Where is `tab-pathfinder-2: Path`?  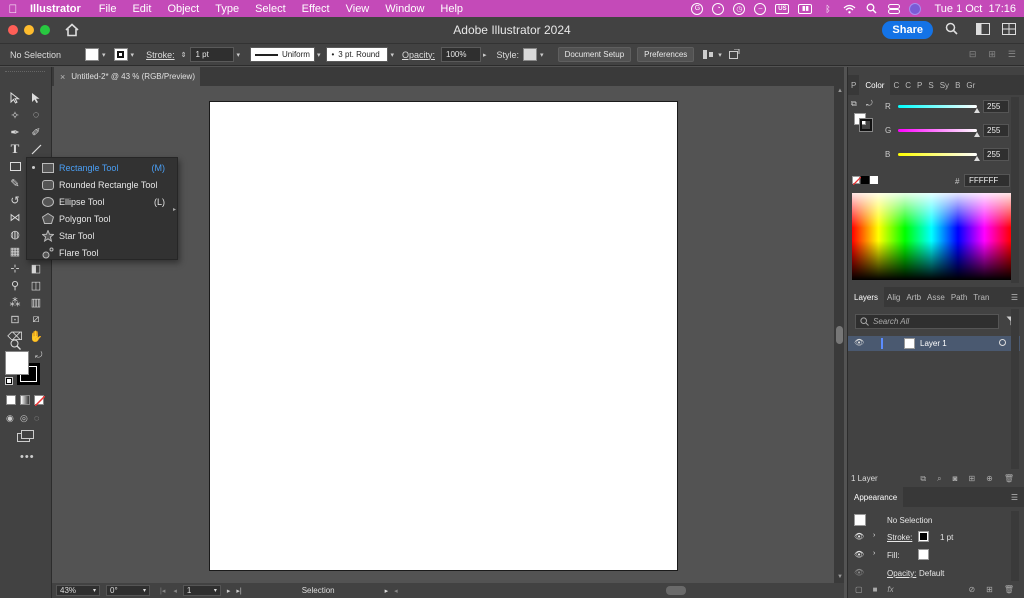 tab-pathfinder-2: Path is located at coordinates (959, 297).